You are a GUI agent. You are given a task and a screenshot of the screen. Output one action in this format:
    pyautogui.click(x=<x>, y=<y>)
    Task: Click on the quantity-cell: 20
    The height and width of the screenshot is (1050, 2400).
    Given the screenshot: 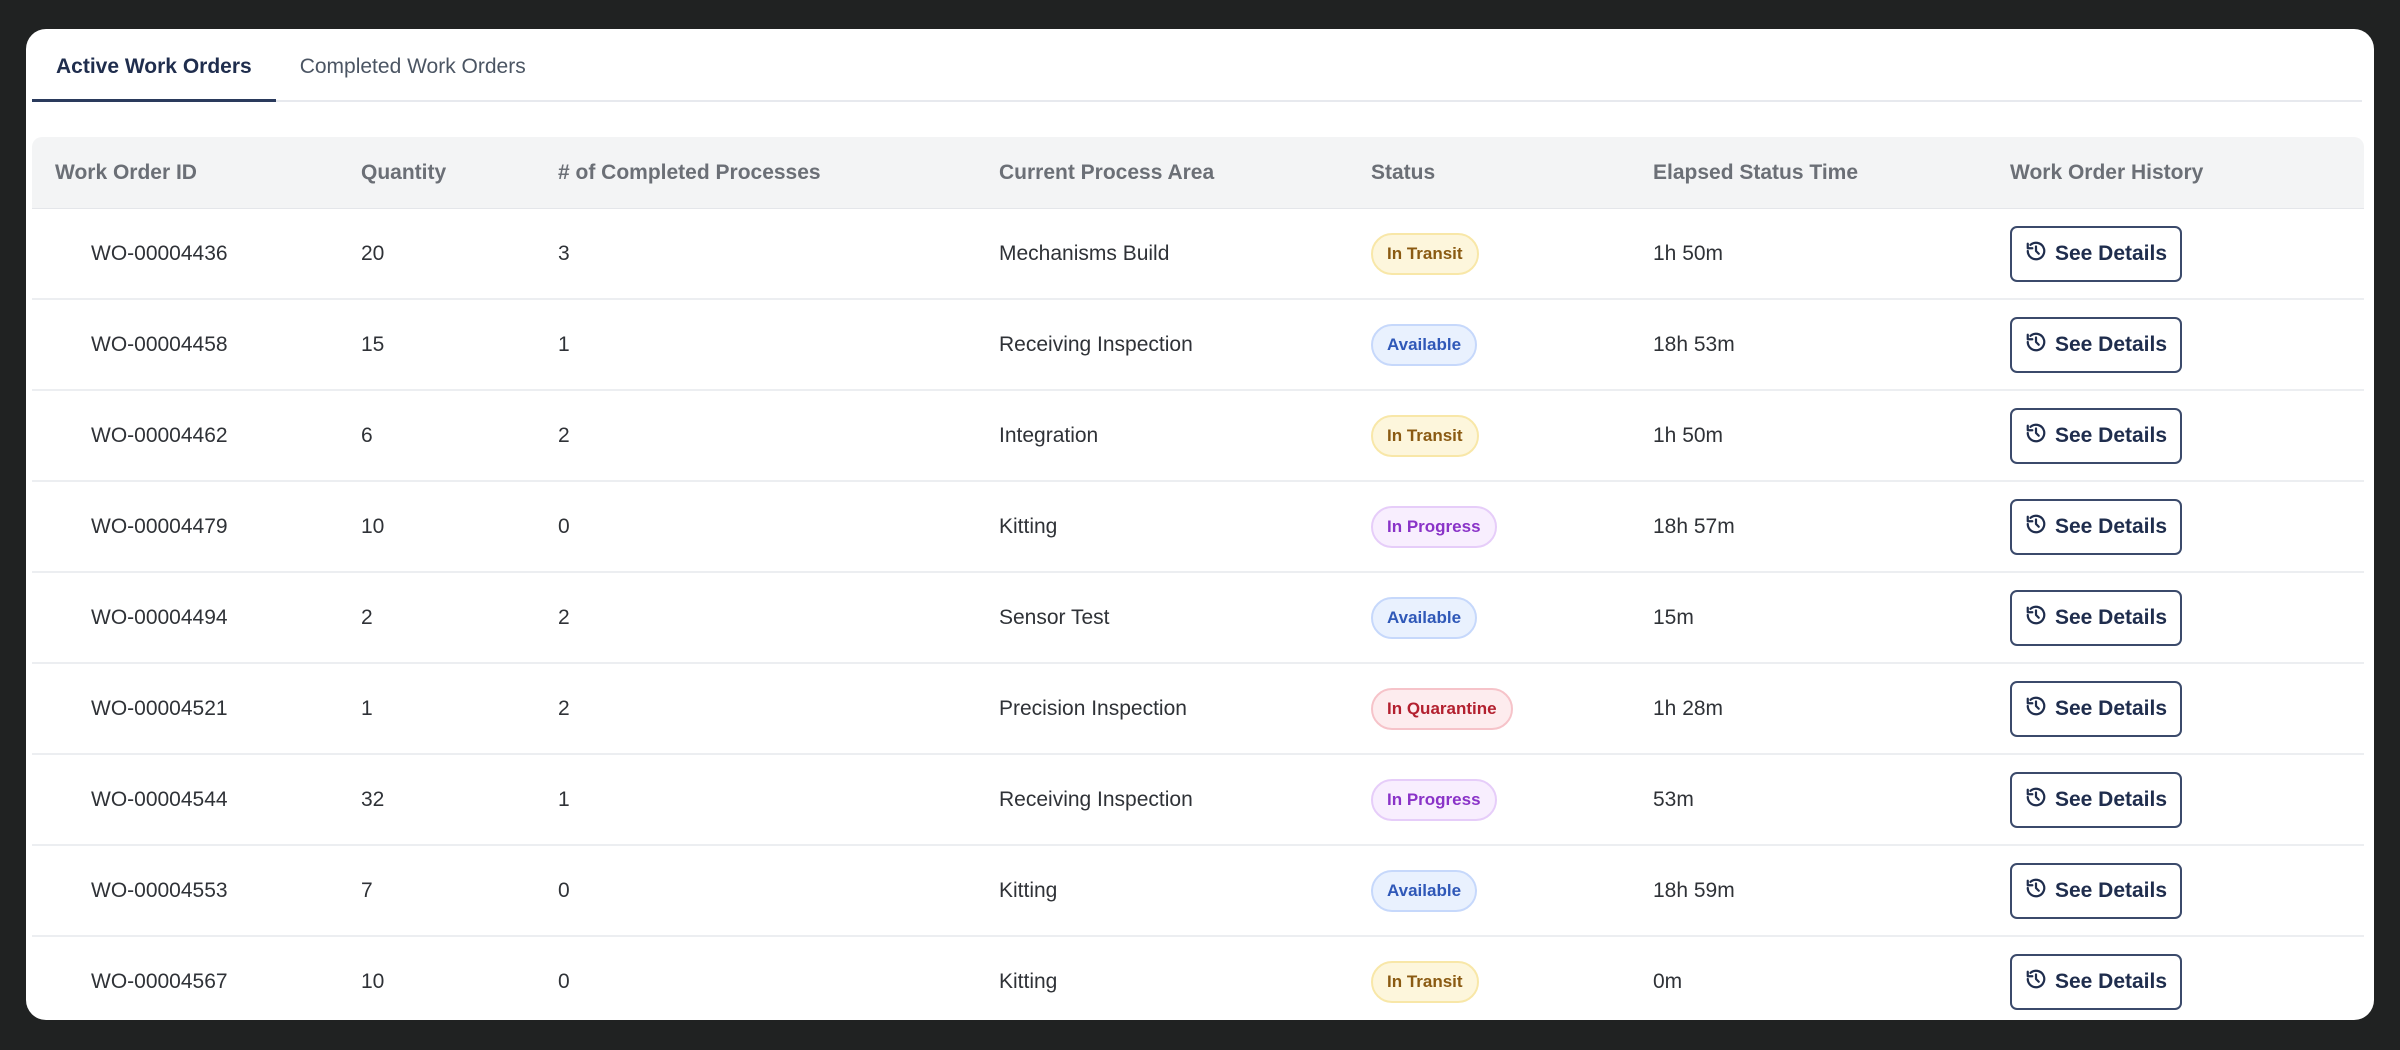 What is the action you would take?
    pyautogui.click(x=373, y=253)
    